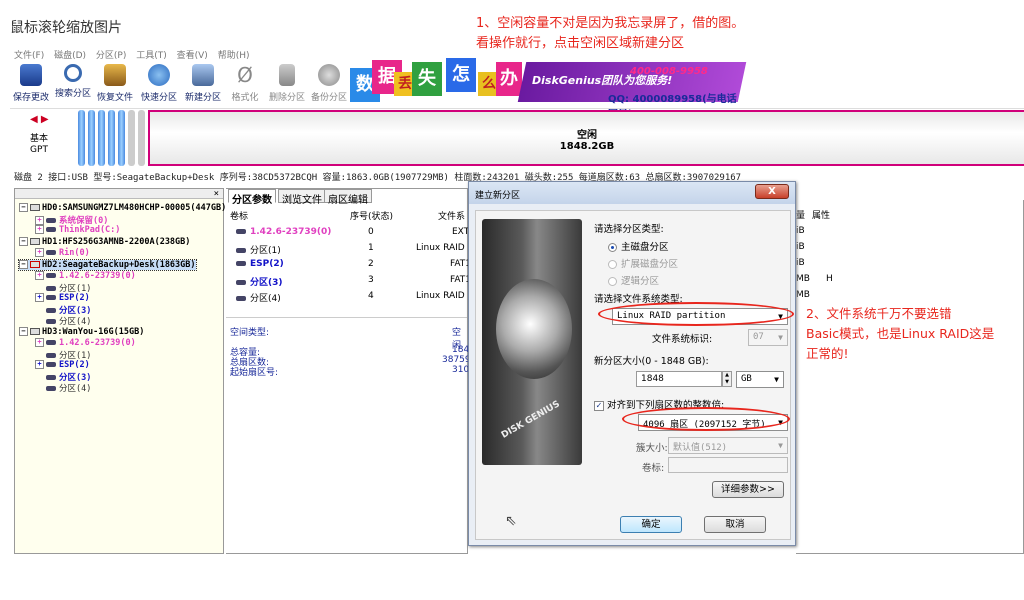  What do you see at coordinates (31, 75) in the screenshot?
I see `save-icon` at bounding box center [31, 75].